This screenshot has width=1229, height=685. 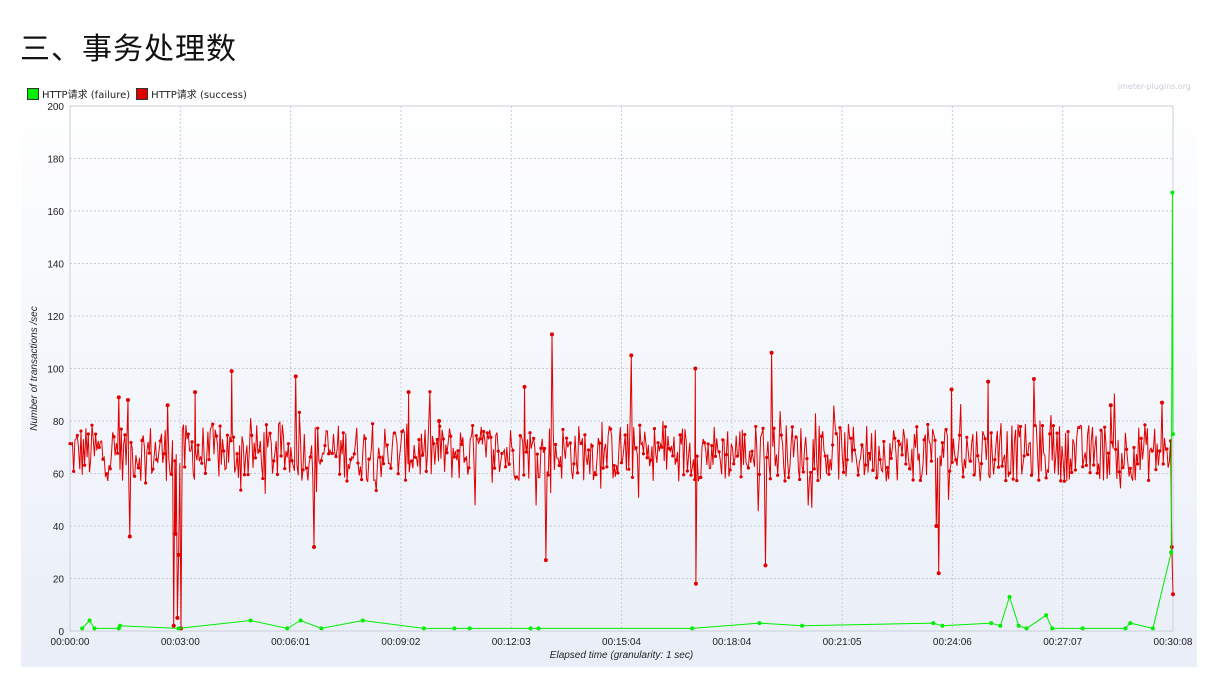 What do you see at coordinates (70, 642) in the screenshot?
I see `x-tick-label: 00:00:00` at bounding box center [70, 642].